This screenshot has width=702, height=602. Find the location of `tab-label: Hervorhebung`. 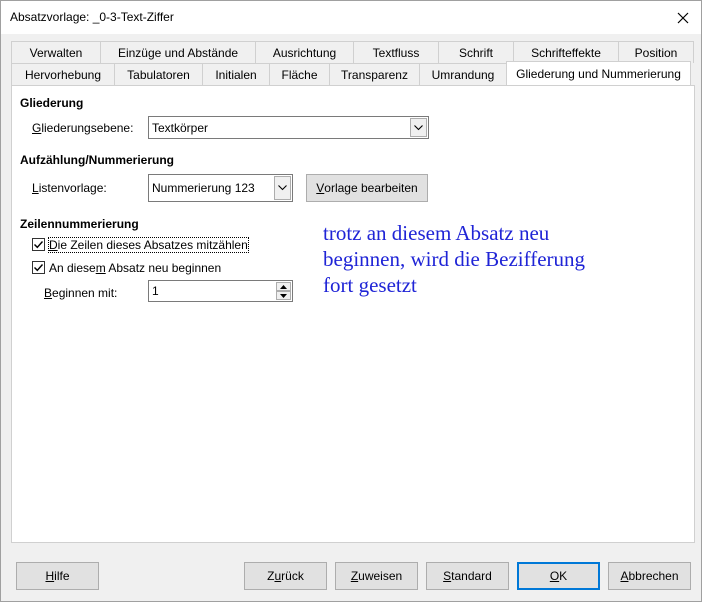

tab-label: Hervorhebung is located at coordinates (63, 74).